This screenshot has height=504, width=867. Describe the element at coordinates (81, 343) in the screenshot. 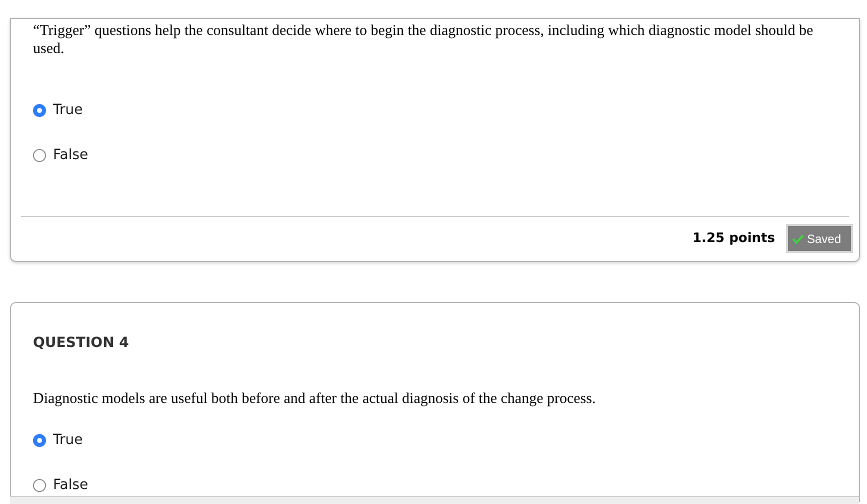

I see `question-heading: QUESTION 4` at that location.